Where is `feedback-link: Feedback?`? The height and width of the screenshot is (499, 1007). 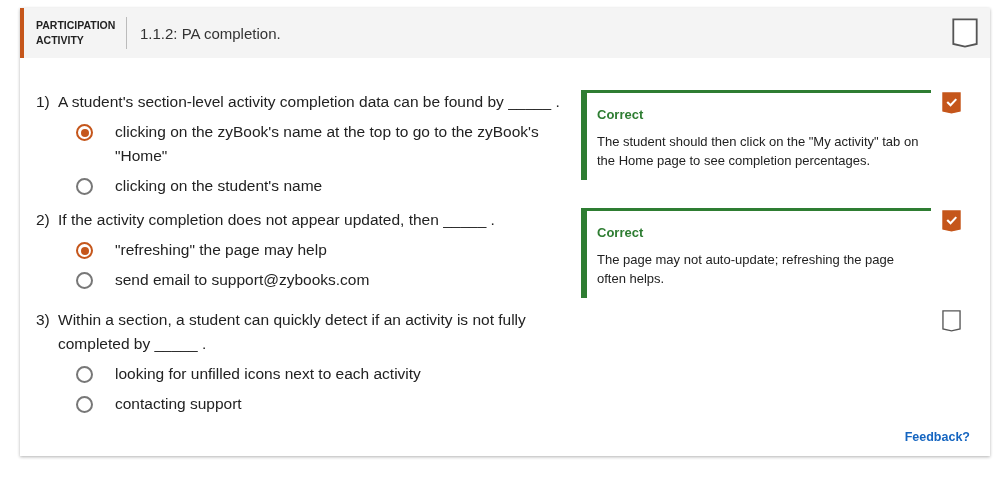 feedback-link: Feedback? is located at coordinates (937, 437).